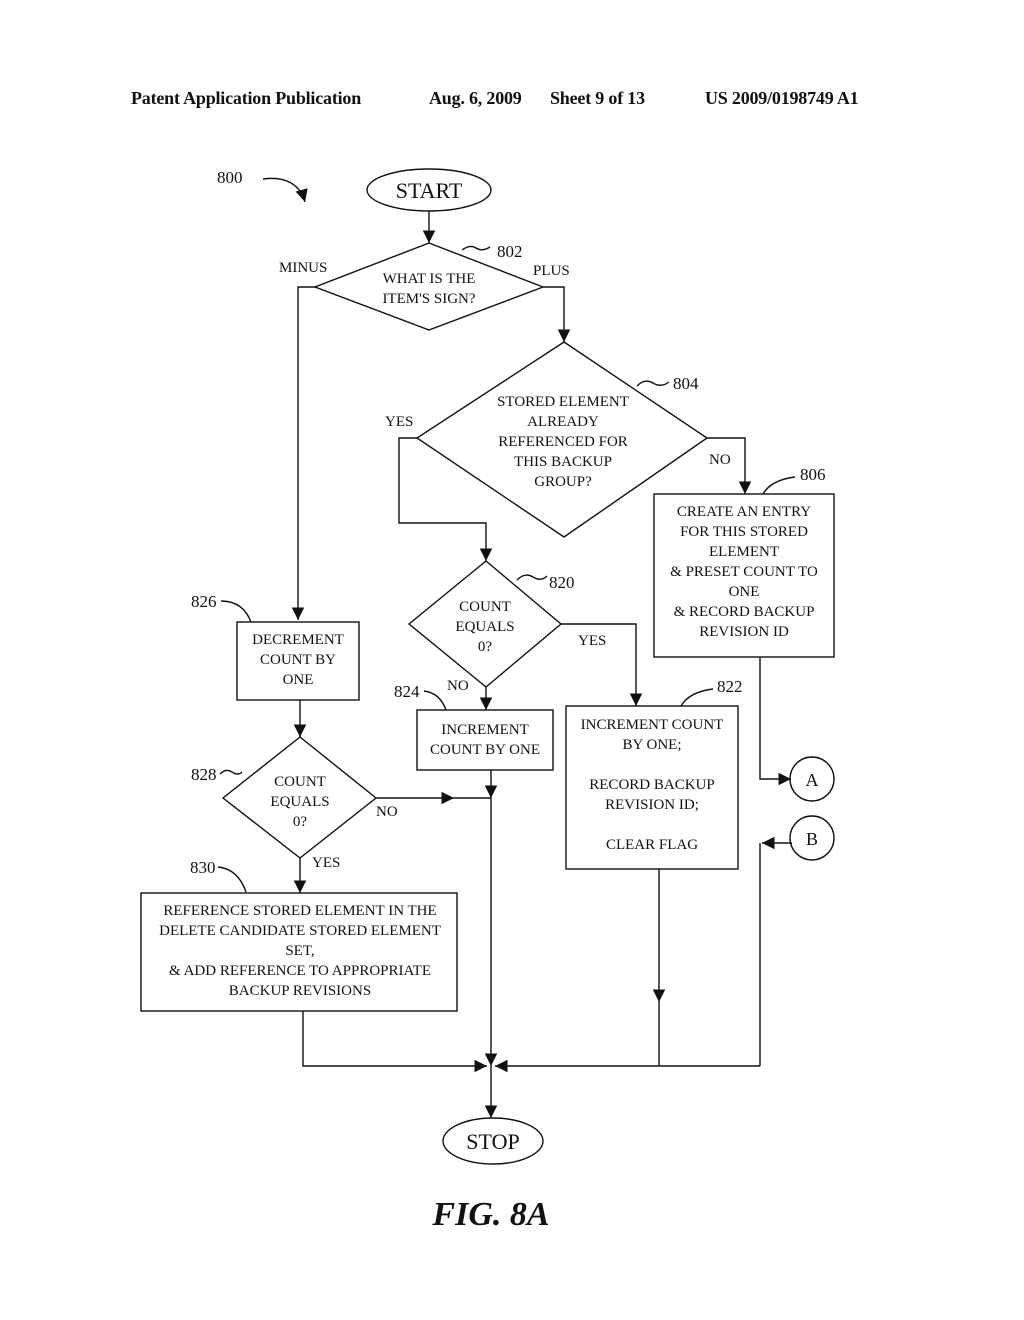 The image size is (1024, 1320). I want to click on text-830-line: DELETE CANDIDATE STORED ELEMENT, so click(300, 931).